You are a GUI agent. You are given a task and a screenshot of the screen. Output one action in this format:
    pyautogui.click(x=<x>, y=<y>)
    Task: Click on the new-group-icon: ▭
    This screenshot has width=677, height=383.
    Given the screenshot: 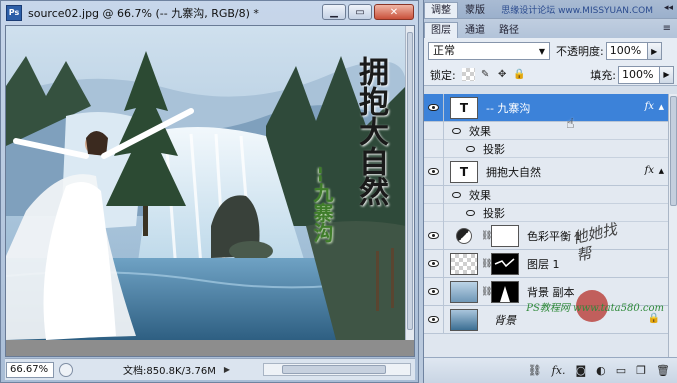 What is the action you would take?
    pyautogui.click(x=621, y=370)
    